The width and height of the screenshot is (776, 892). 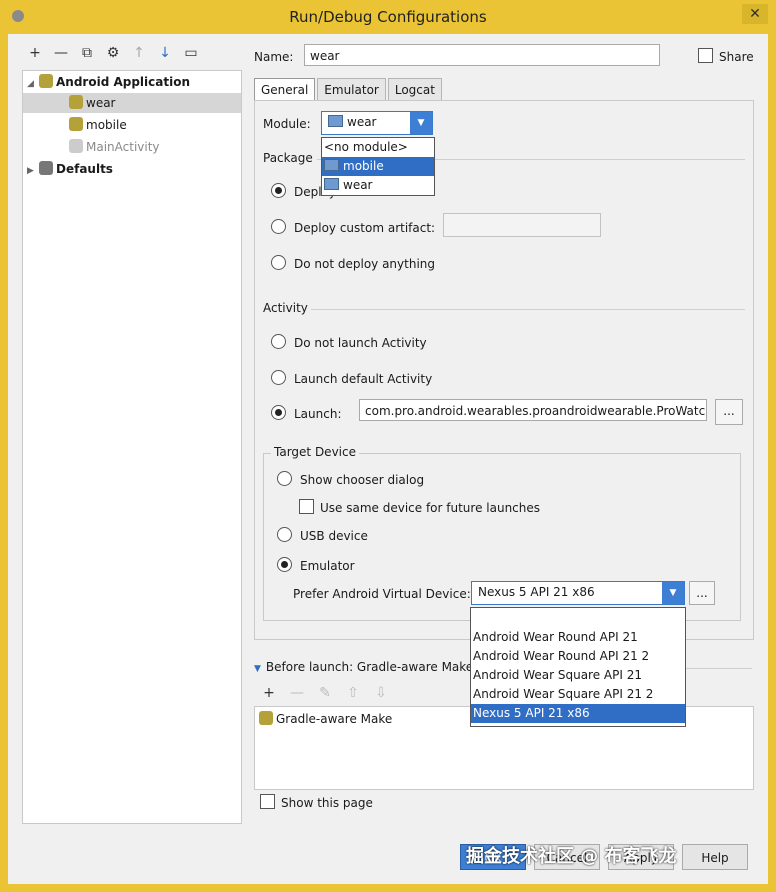 I want to click on up-icon: ⇧, so click(x=353, y=693).